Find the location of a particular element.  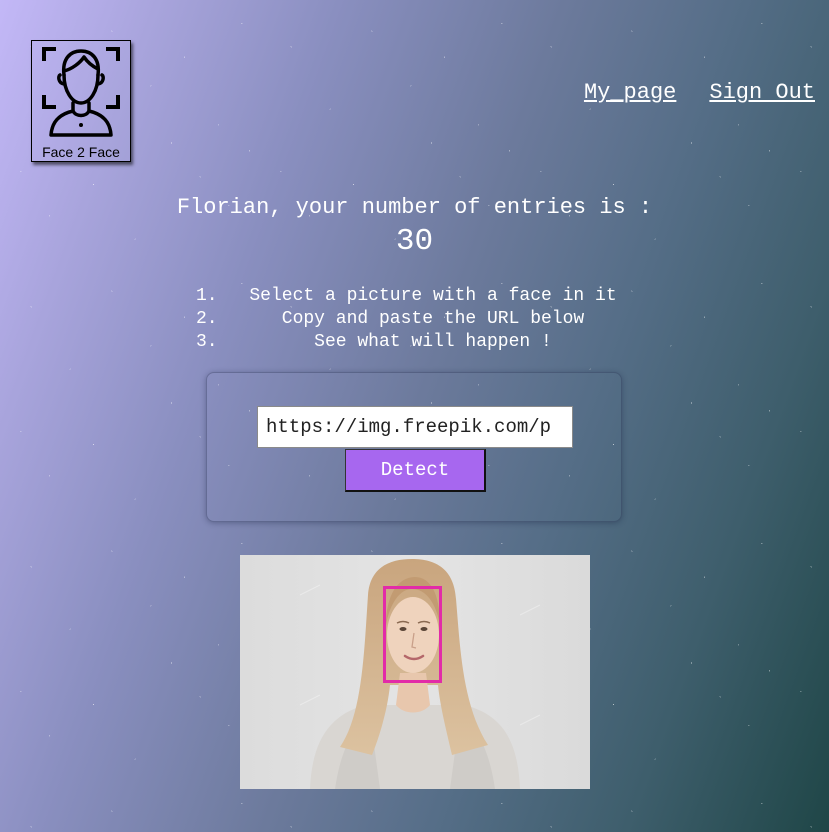

greeting-text: Florian, your number of entries is : is located at coordinates (414, 207).